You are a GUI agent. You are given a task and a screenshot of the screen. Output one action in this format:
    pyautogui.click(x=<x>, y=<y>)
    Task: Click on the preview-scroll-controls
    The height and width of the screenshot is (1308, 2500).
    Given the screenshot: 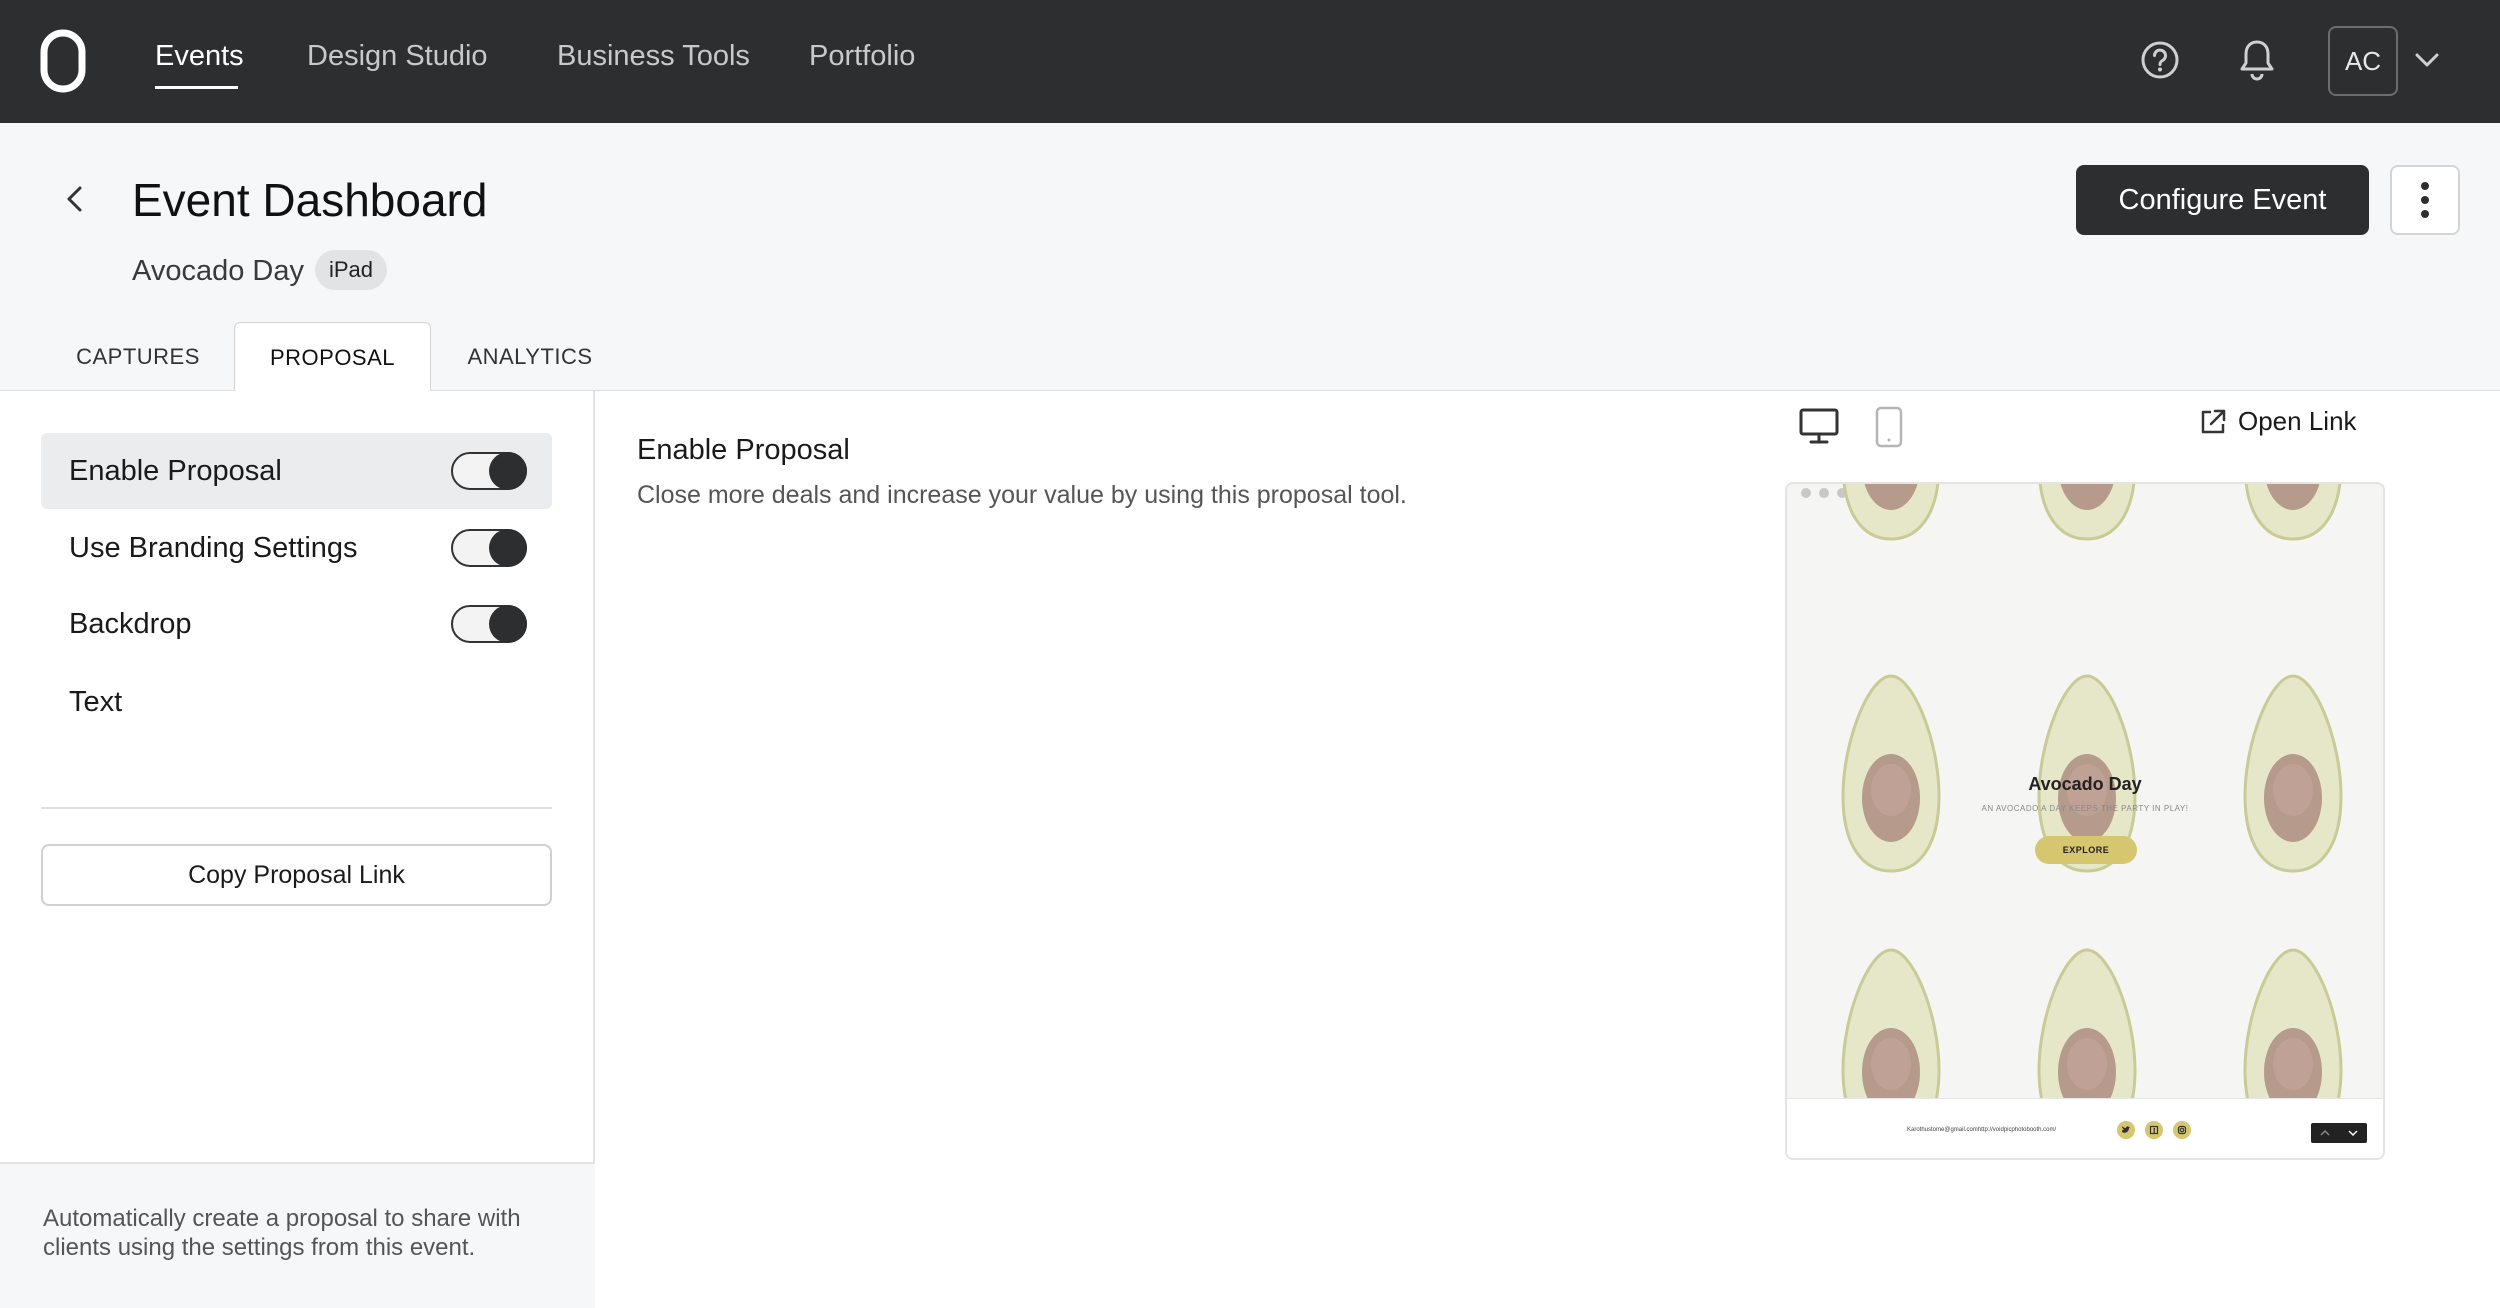 What is the action you would take?
    pyautogui.click(x=2339, y=1133)
    